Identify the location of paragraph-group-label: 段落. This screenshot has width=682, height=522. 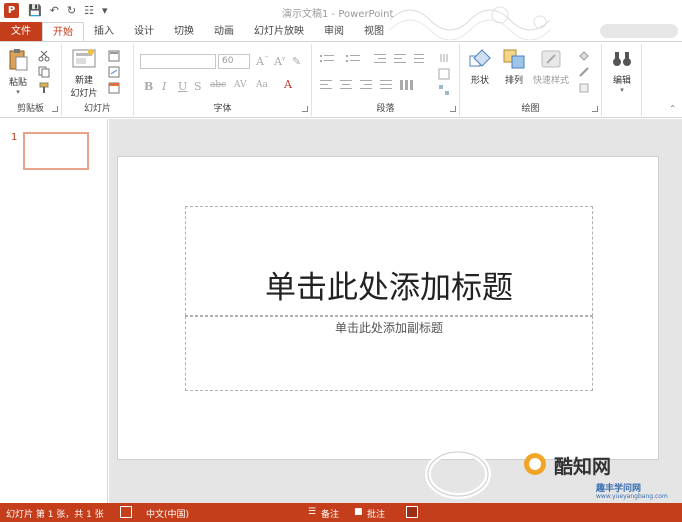
(385, 109).